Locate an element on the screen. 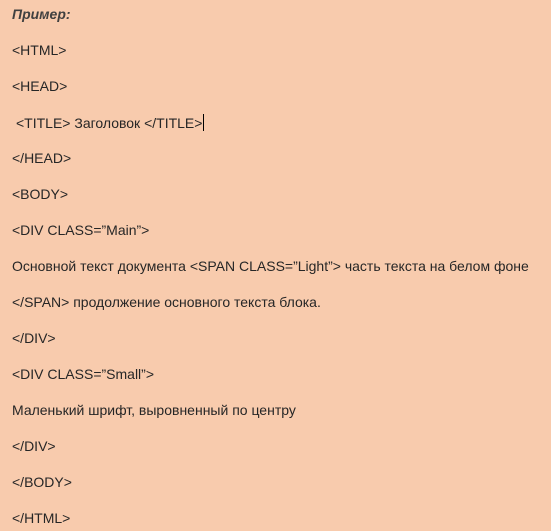 Image resolution: width=551 pixels, height=531 pixels. code-line-body-open: <BODY> is located at coordinates (40, 194).